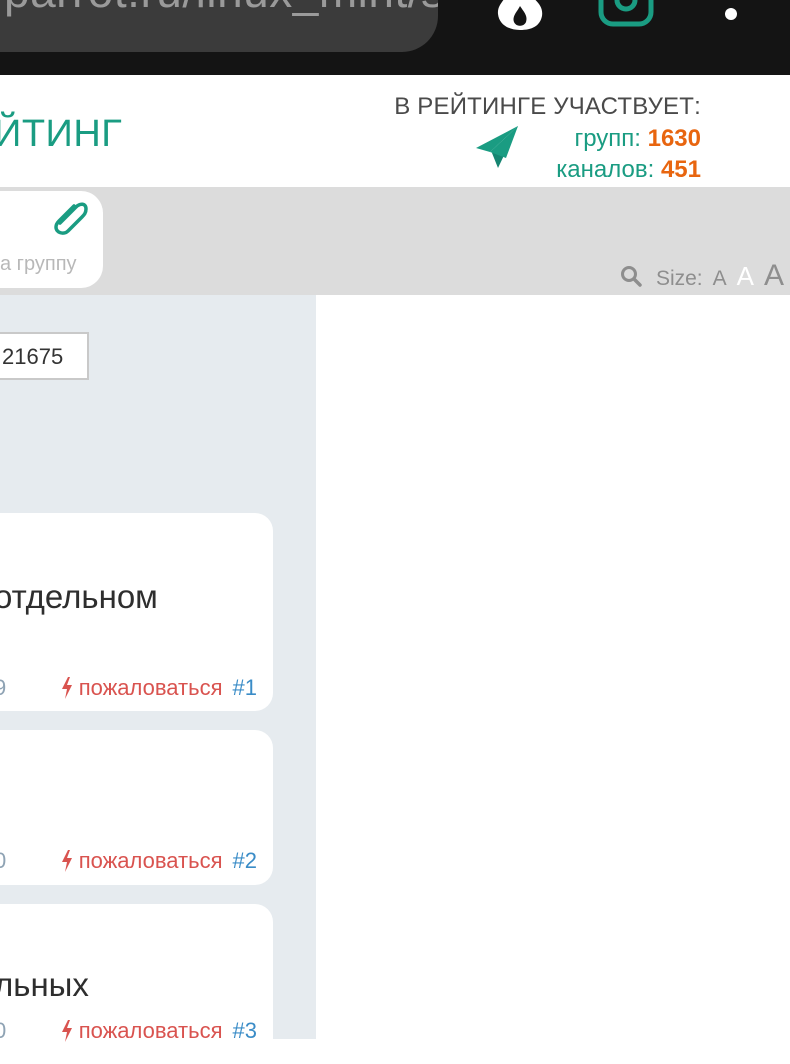 The height and width of the screenshot is (1064, 790). I want to click on post-meta: пожаловаться #3, so click(159, 1031).